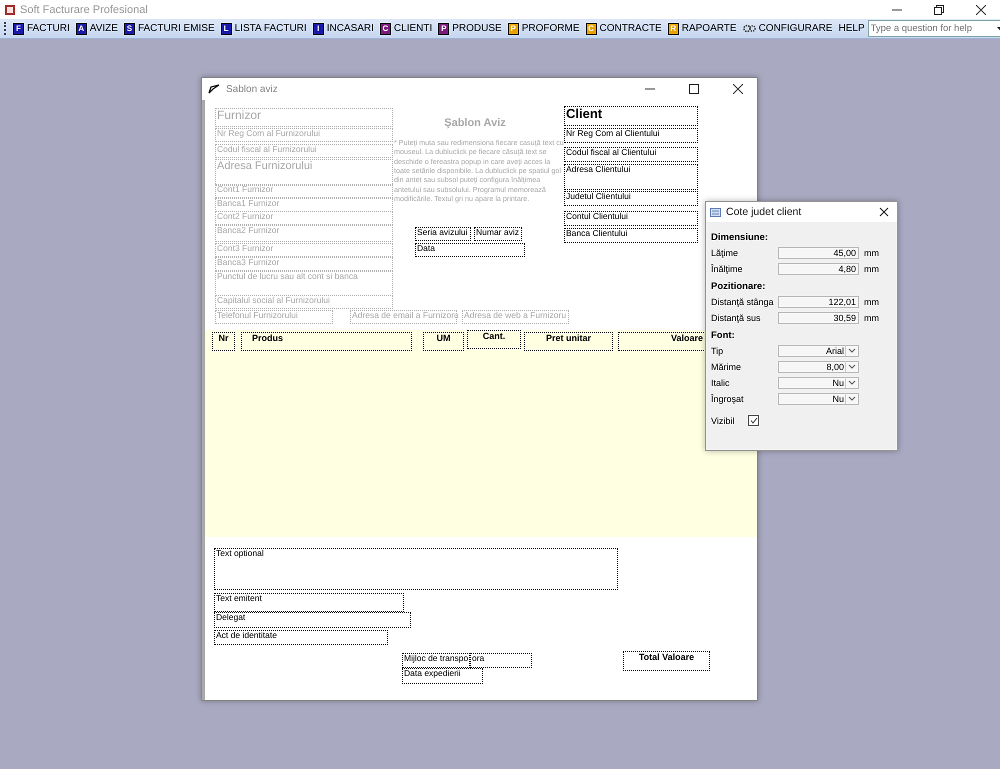  Describe the element at coordinates (818, 318) in the screenshot. I see `number-field: 30,59` at that location.